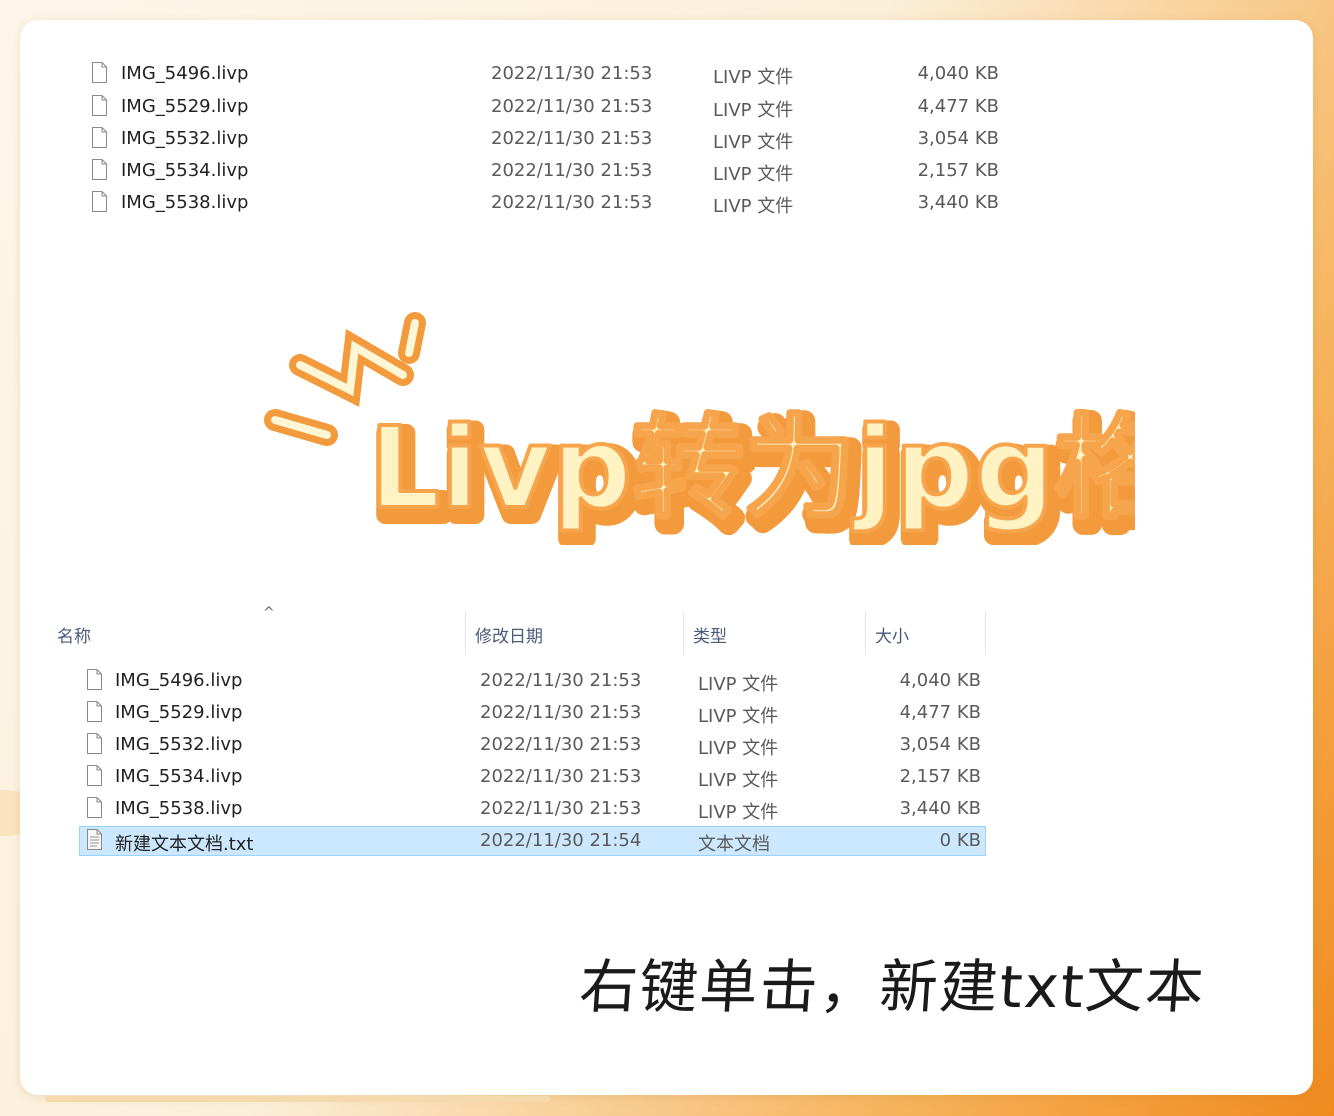 This screenshot has width=1334, height=1116. Describe the element at coordinates (710, 634) in the screenshot. I see `column-type: 类型` at that location.